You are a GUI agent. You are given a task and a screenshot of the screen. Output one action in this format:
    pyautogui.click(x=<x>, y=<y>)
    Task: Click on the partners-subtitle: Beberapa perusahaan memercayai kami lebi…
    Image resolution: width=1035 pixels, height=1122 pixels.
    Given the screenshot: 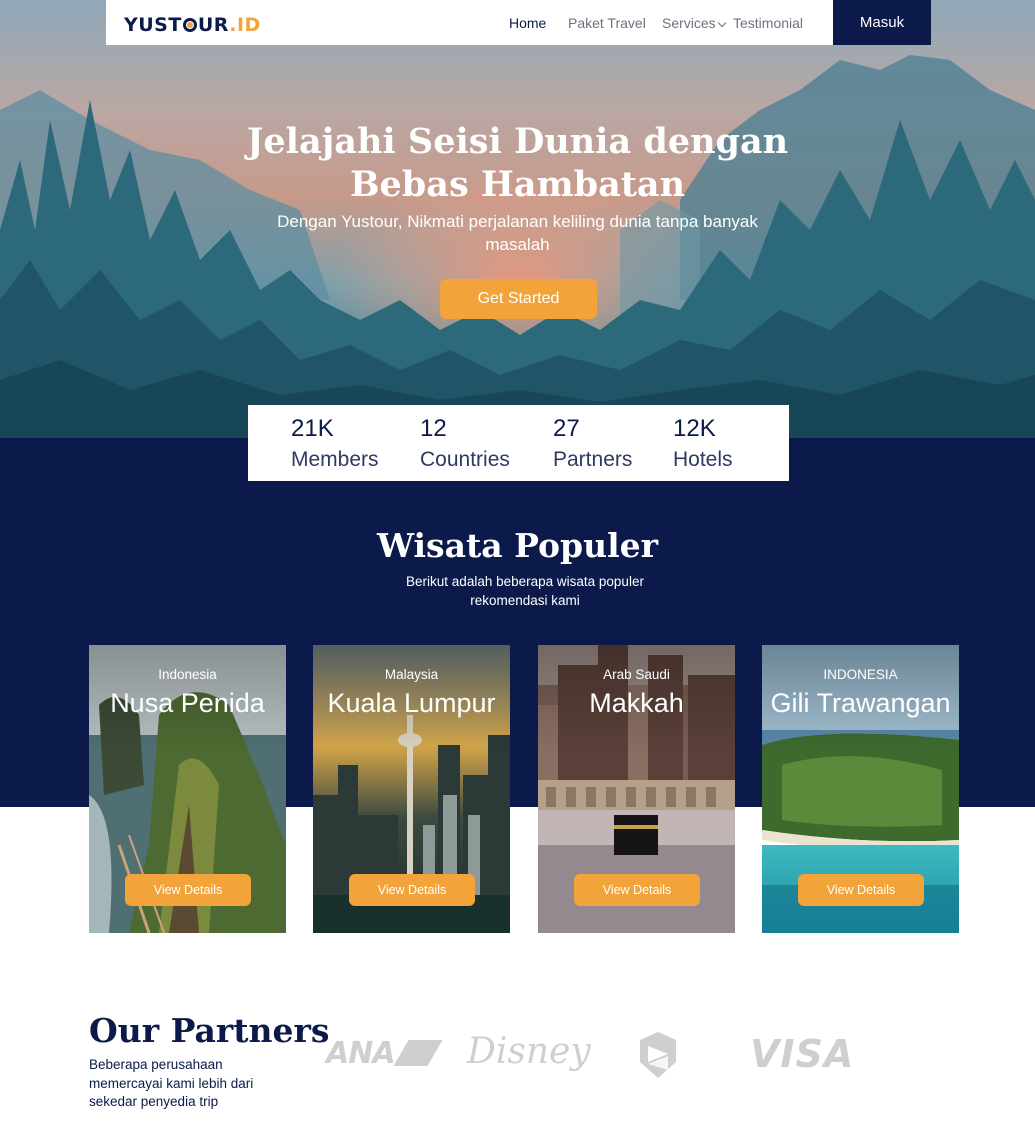 What is the action you would take?
    pyautogui.click(x=171, y=1083)
    